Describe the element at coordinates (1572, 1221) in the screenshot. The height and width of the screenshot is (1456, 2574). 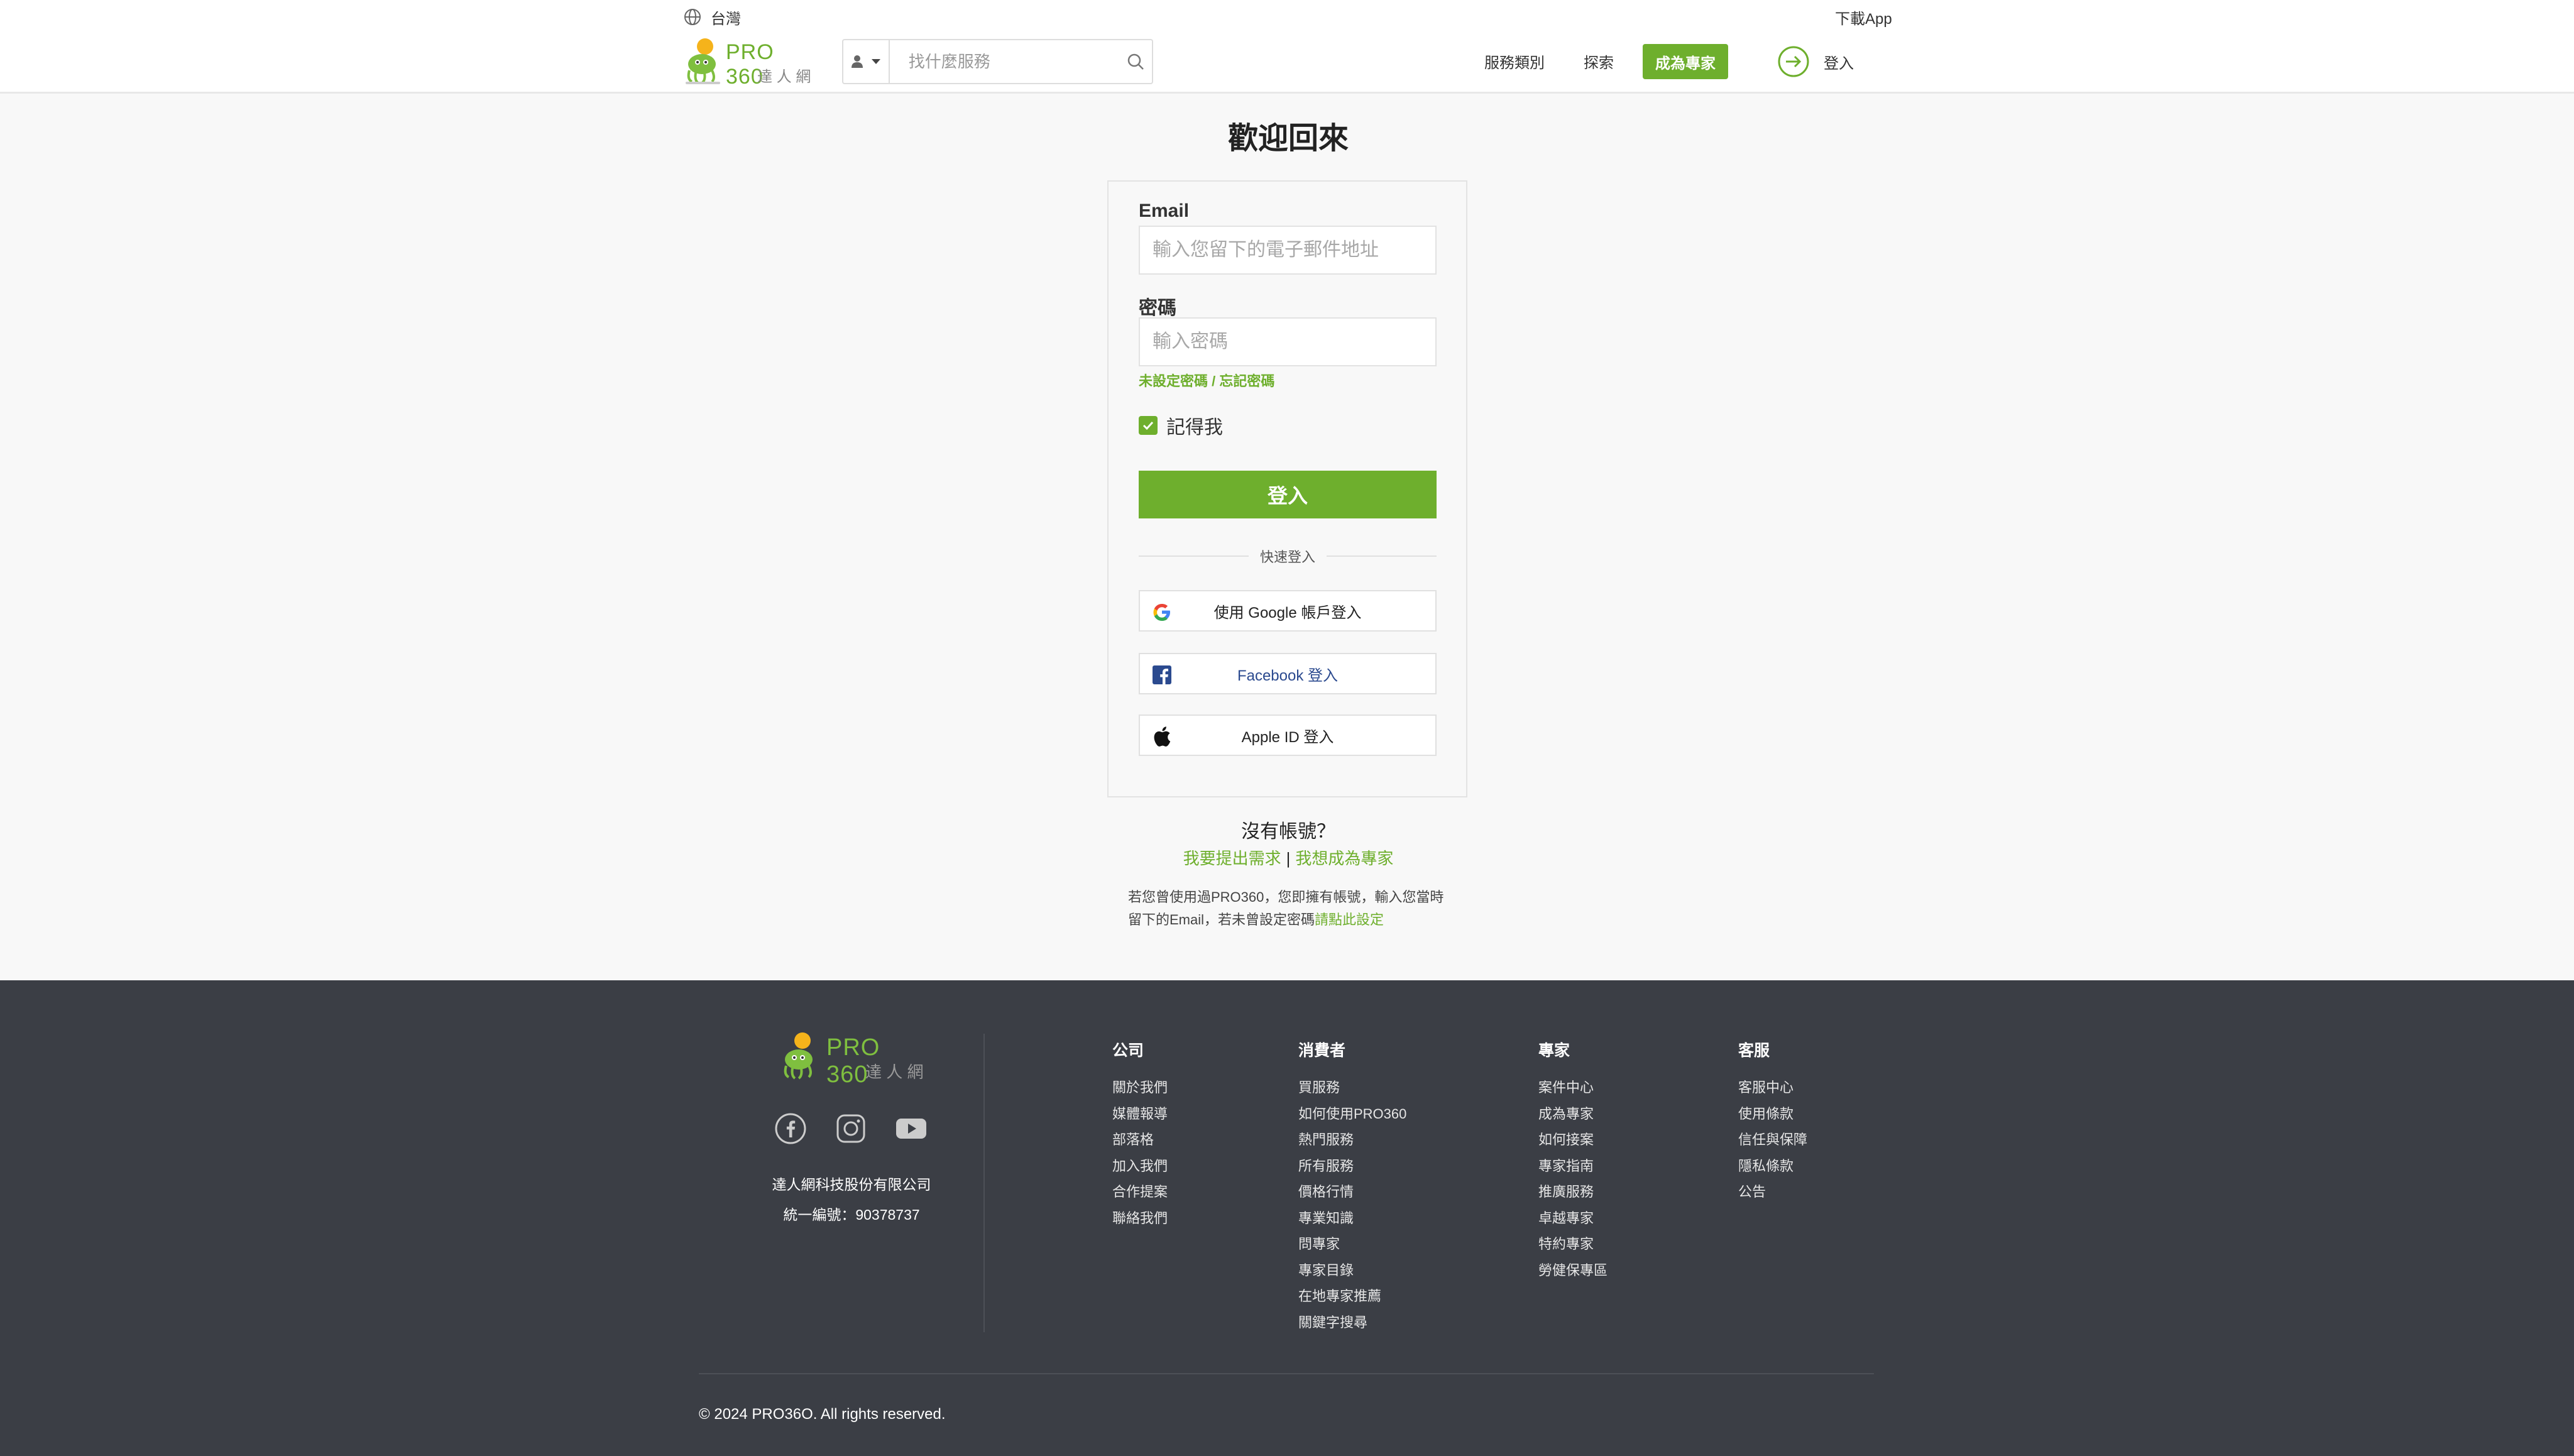
I see `footer-link-top-pros: 卓越專家` at that location.